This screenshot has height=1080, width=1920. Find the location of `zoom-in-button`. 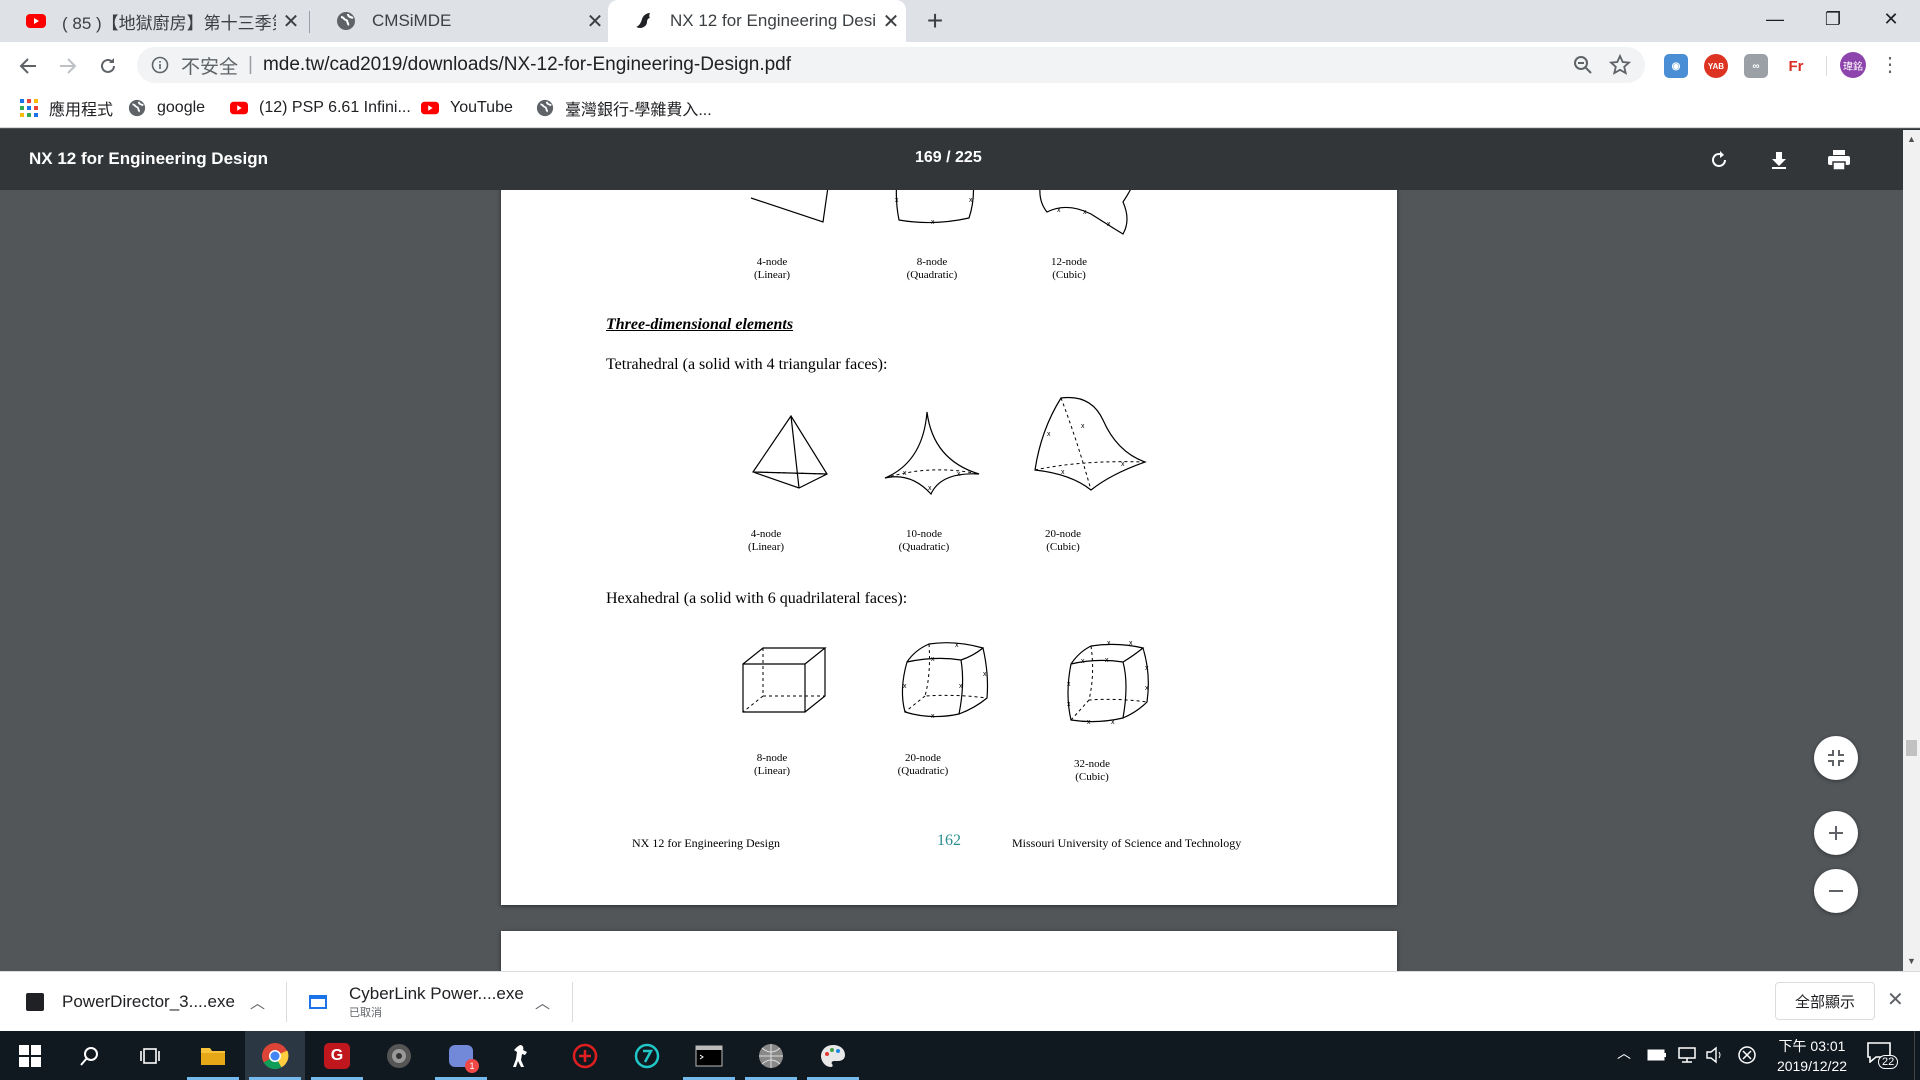

zoom-in-button is located at coordinates (1836, 833).